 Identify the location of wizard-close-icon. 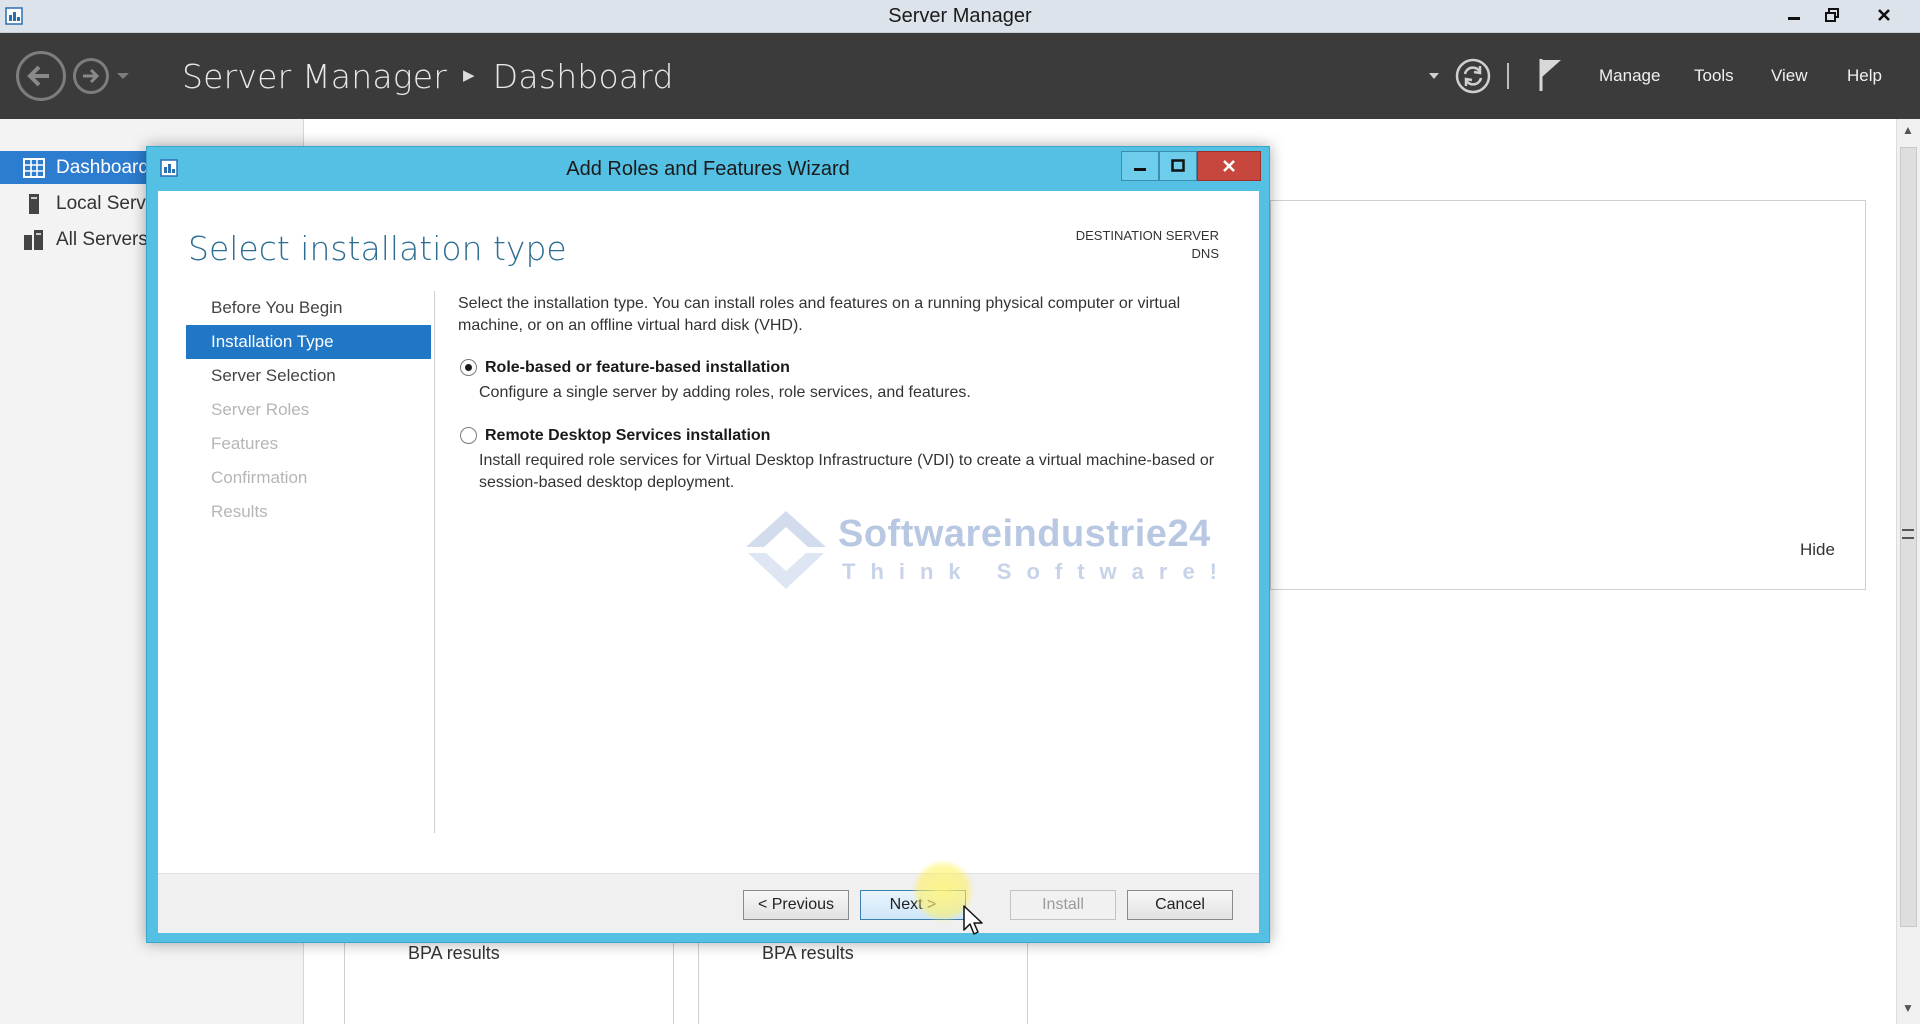
(1229, 166).